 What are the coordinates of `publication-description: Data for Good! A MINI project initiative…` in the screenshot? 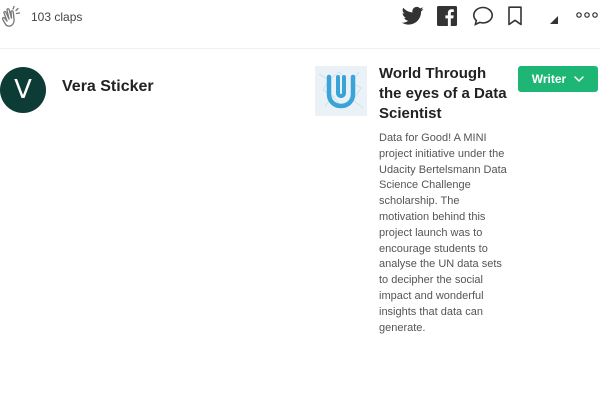 It's located at (443, 233).